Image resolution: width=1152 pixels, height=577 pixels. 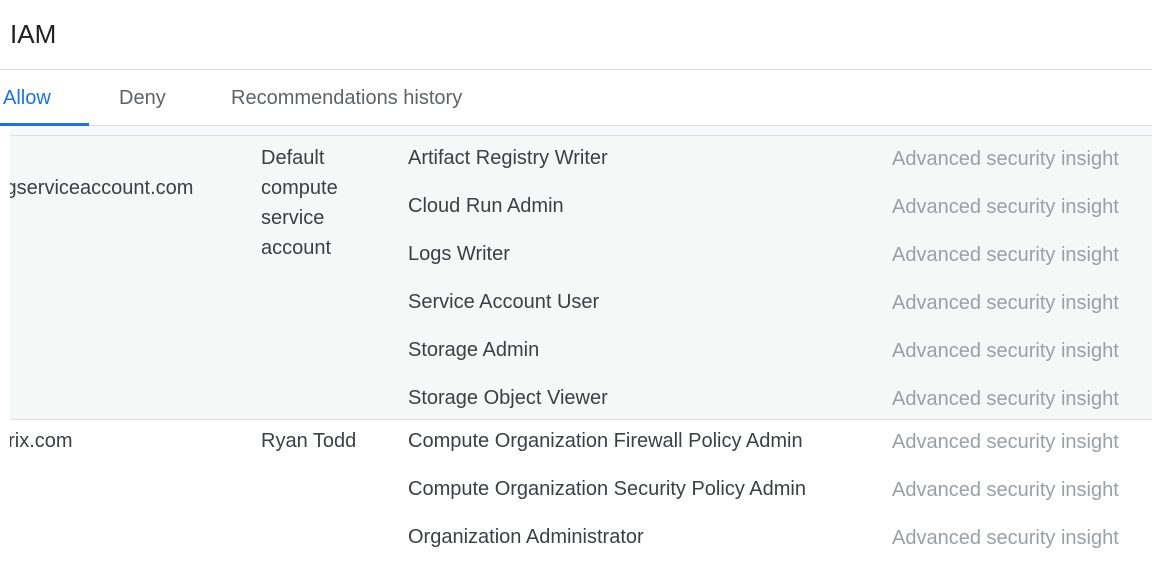 I want to click on role-storage-object-viewer: Storage Object Viewer, so click(x=508, y=398).